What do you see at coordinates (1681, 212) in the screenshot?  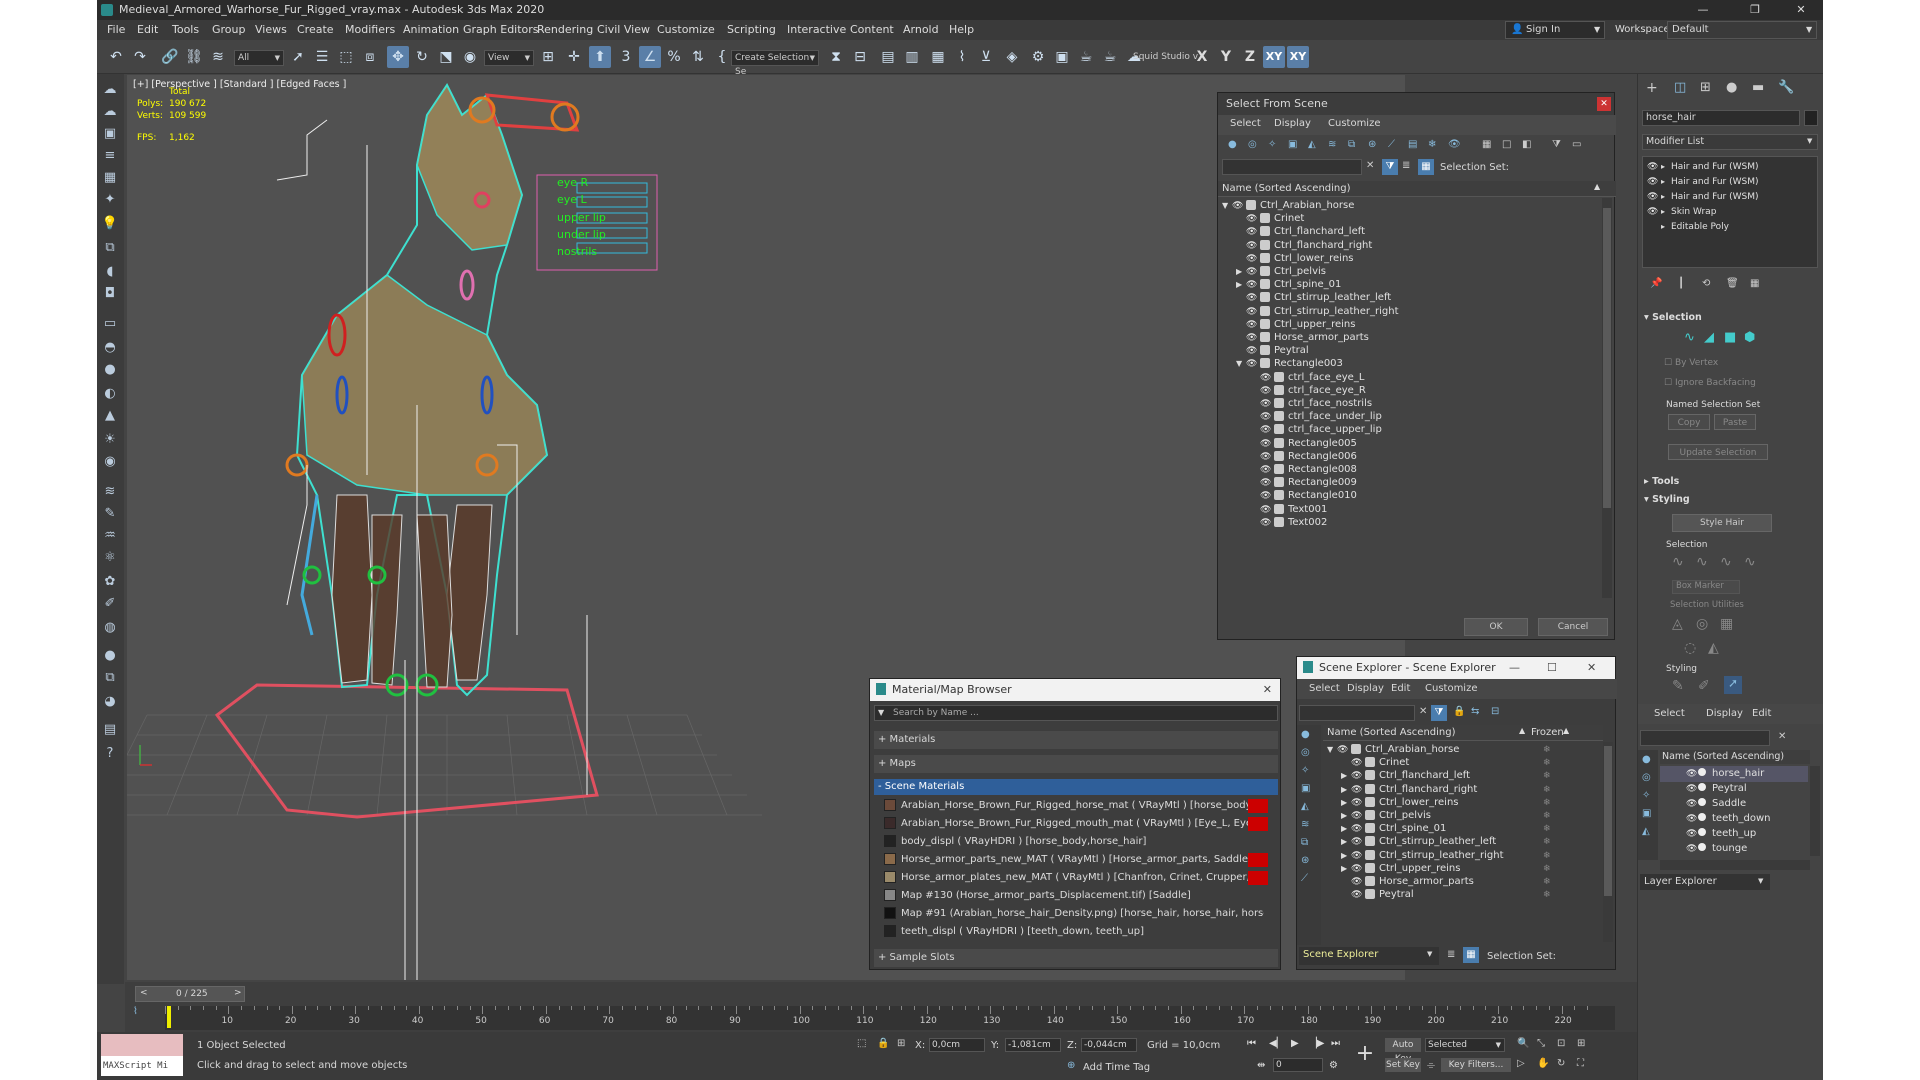 I see `modifier-stack-item: 👁 ▸ Skin Wrap` at bounding box center [1681, 212].